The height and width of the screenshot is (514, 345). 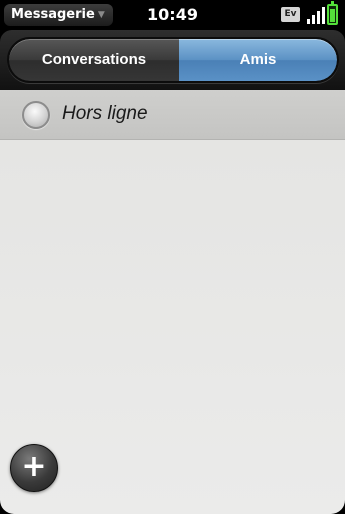 What do you see at coordinates (316, 15) in the screenshot?
I see `signal-bars-icon` at bounding box center [316, 15].